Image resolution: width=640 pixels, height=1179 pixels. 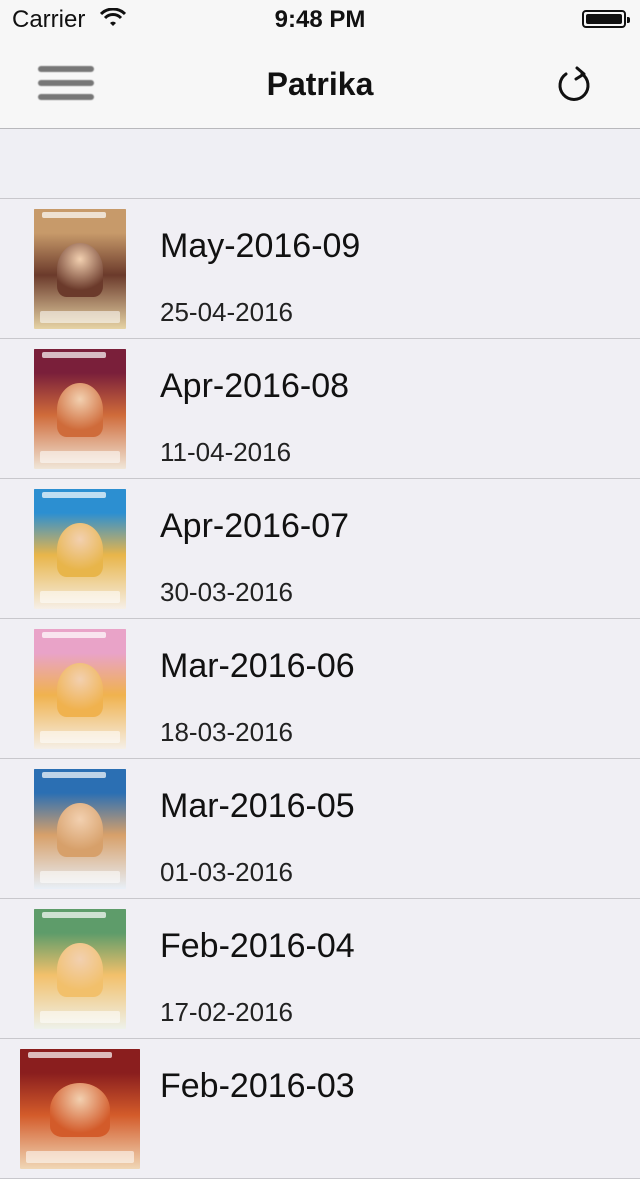 What do you see at coordinates (320, 829) in the screenshot?
I see `list-item: Mar-2016-05 01-03-2016` at bounding box center [320, 829].